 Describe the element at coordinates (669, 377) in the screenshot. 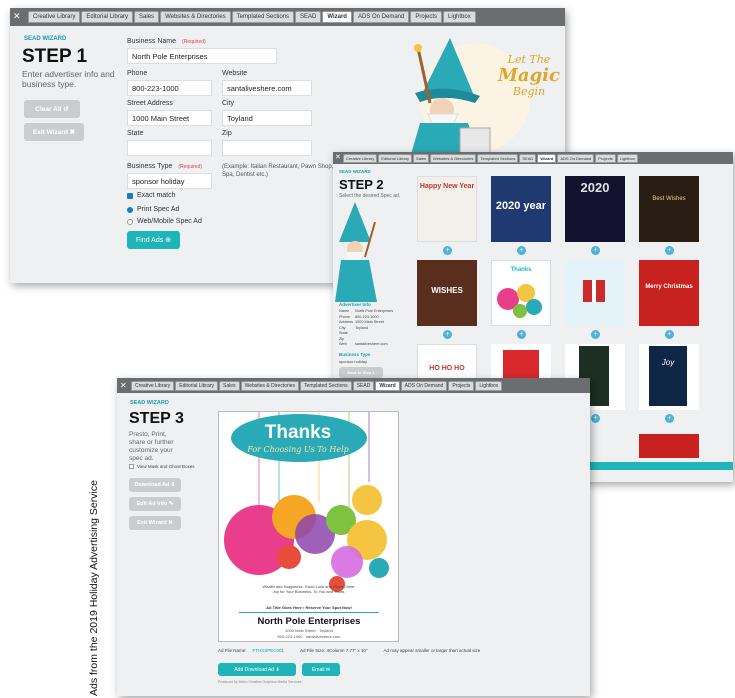

I see `spec-ad-tile: Joy` at that location.